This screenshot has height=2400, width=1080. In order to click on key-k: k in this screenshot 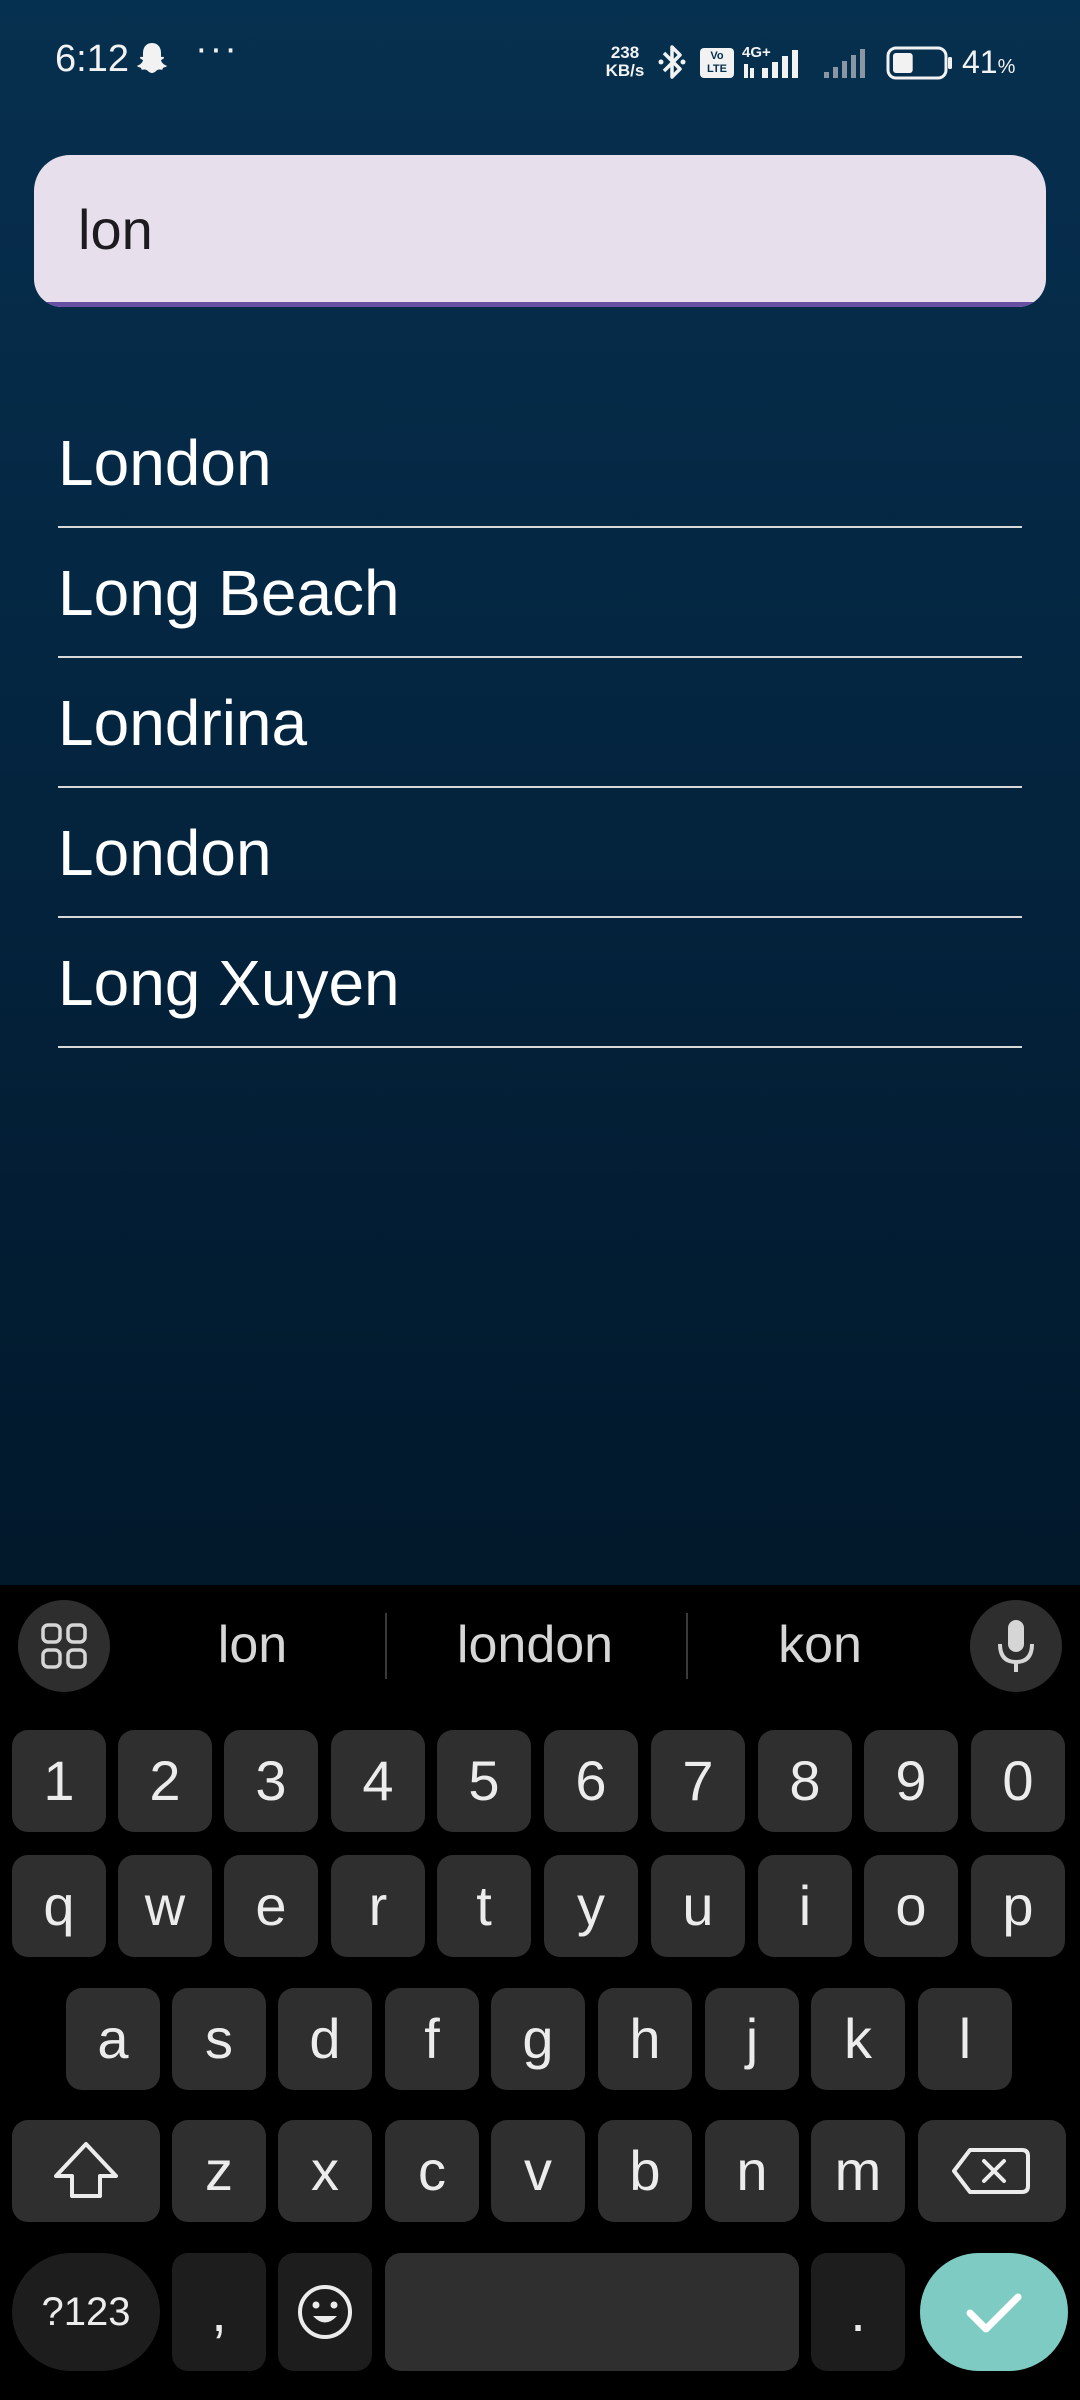, I will do `click(858, 2039)`.